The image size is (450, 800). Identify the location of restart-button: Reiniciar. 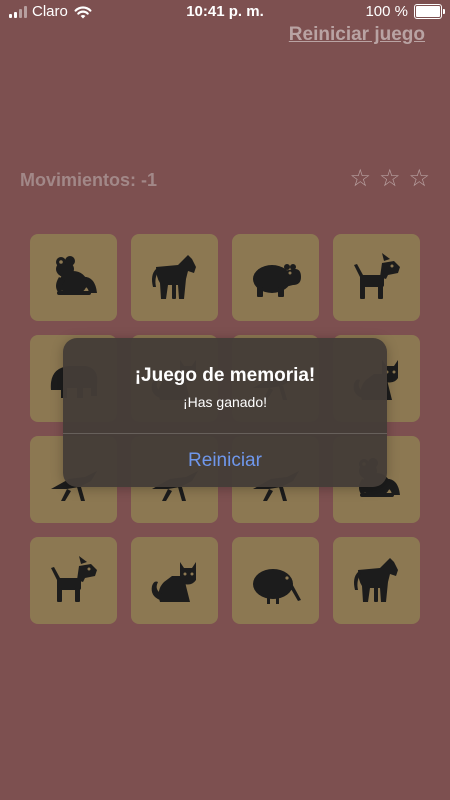
(225, 460).